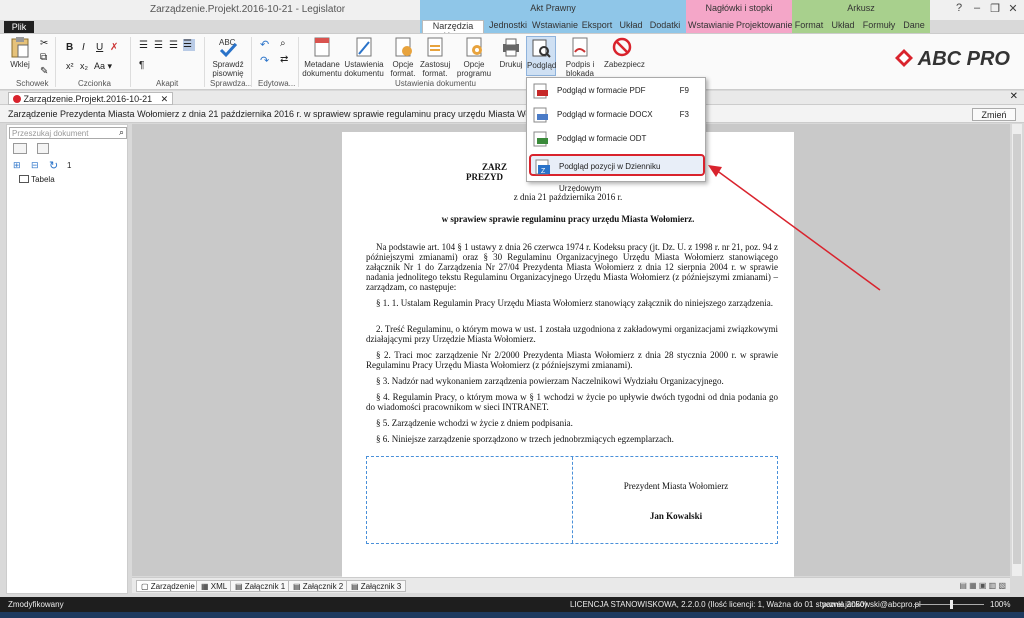 The height and width of the screenshot is (618, 1024). I want to click on file-tab: Plik, so click(19, 27).